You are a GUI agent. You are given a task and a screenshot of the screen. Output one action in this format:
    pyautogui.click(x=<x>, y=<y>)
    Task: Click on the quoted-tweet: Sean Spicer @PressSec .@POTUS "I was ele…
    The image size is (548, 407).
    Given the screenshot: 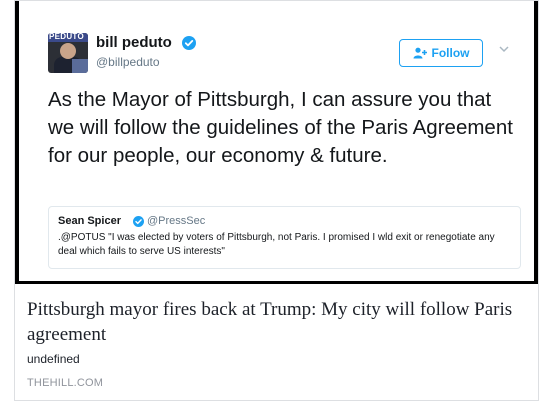 What is the action you would take?
    pyautogui.click(x=284, y=237)
    